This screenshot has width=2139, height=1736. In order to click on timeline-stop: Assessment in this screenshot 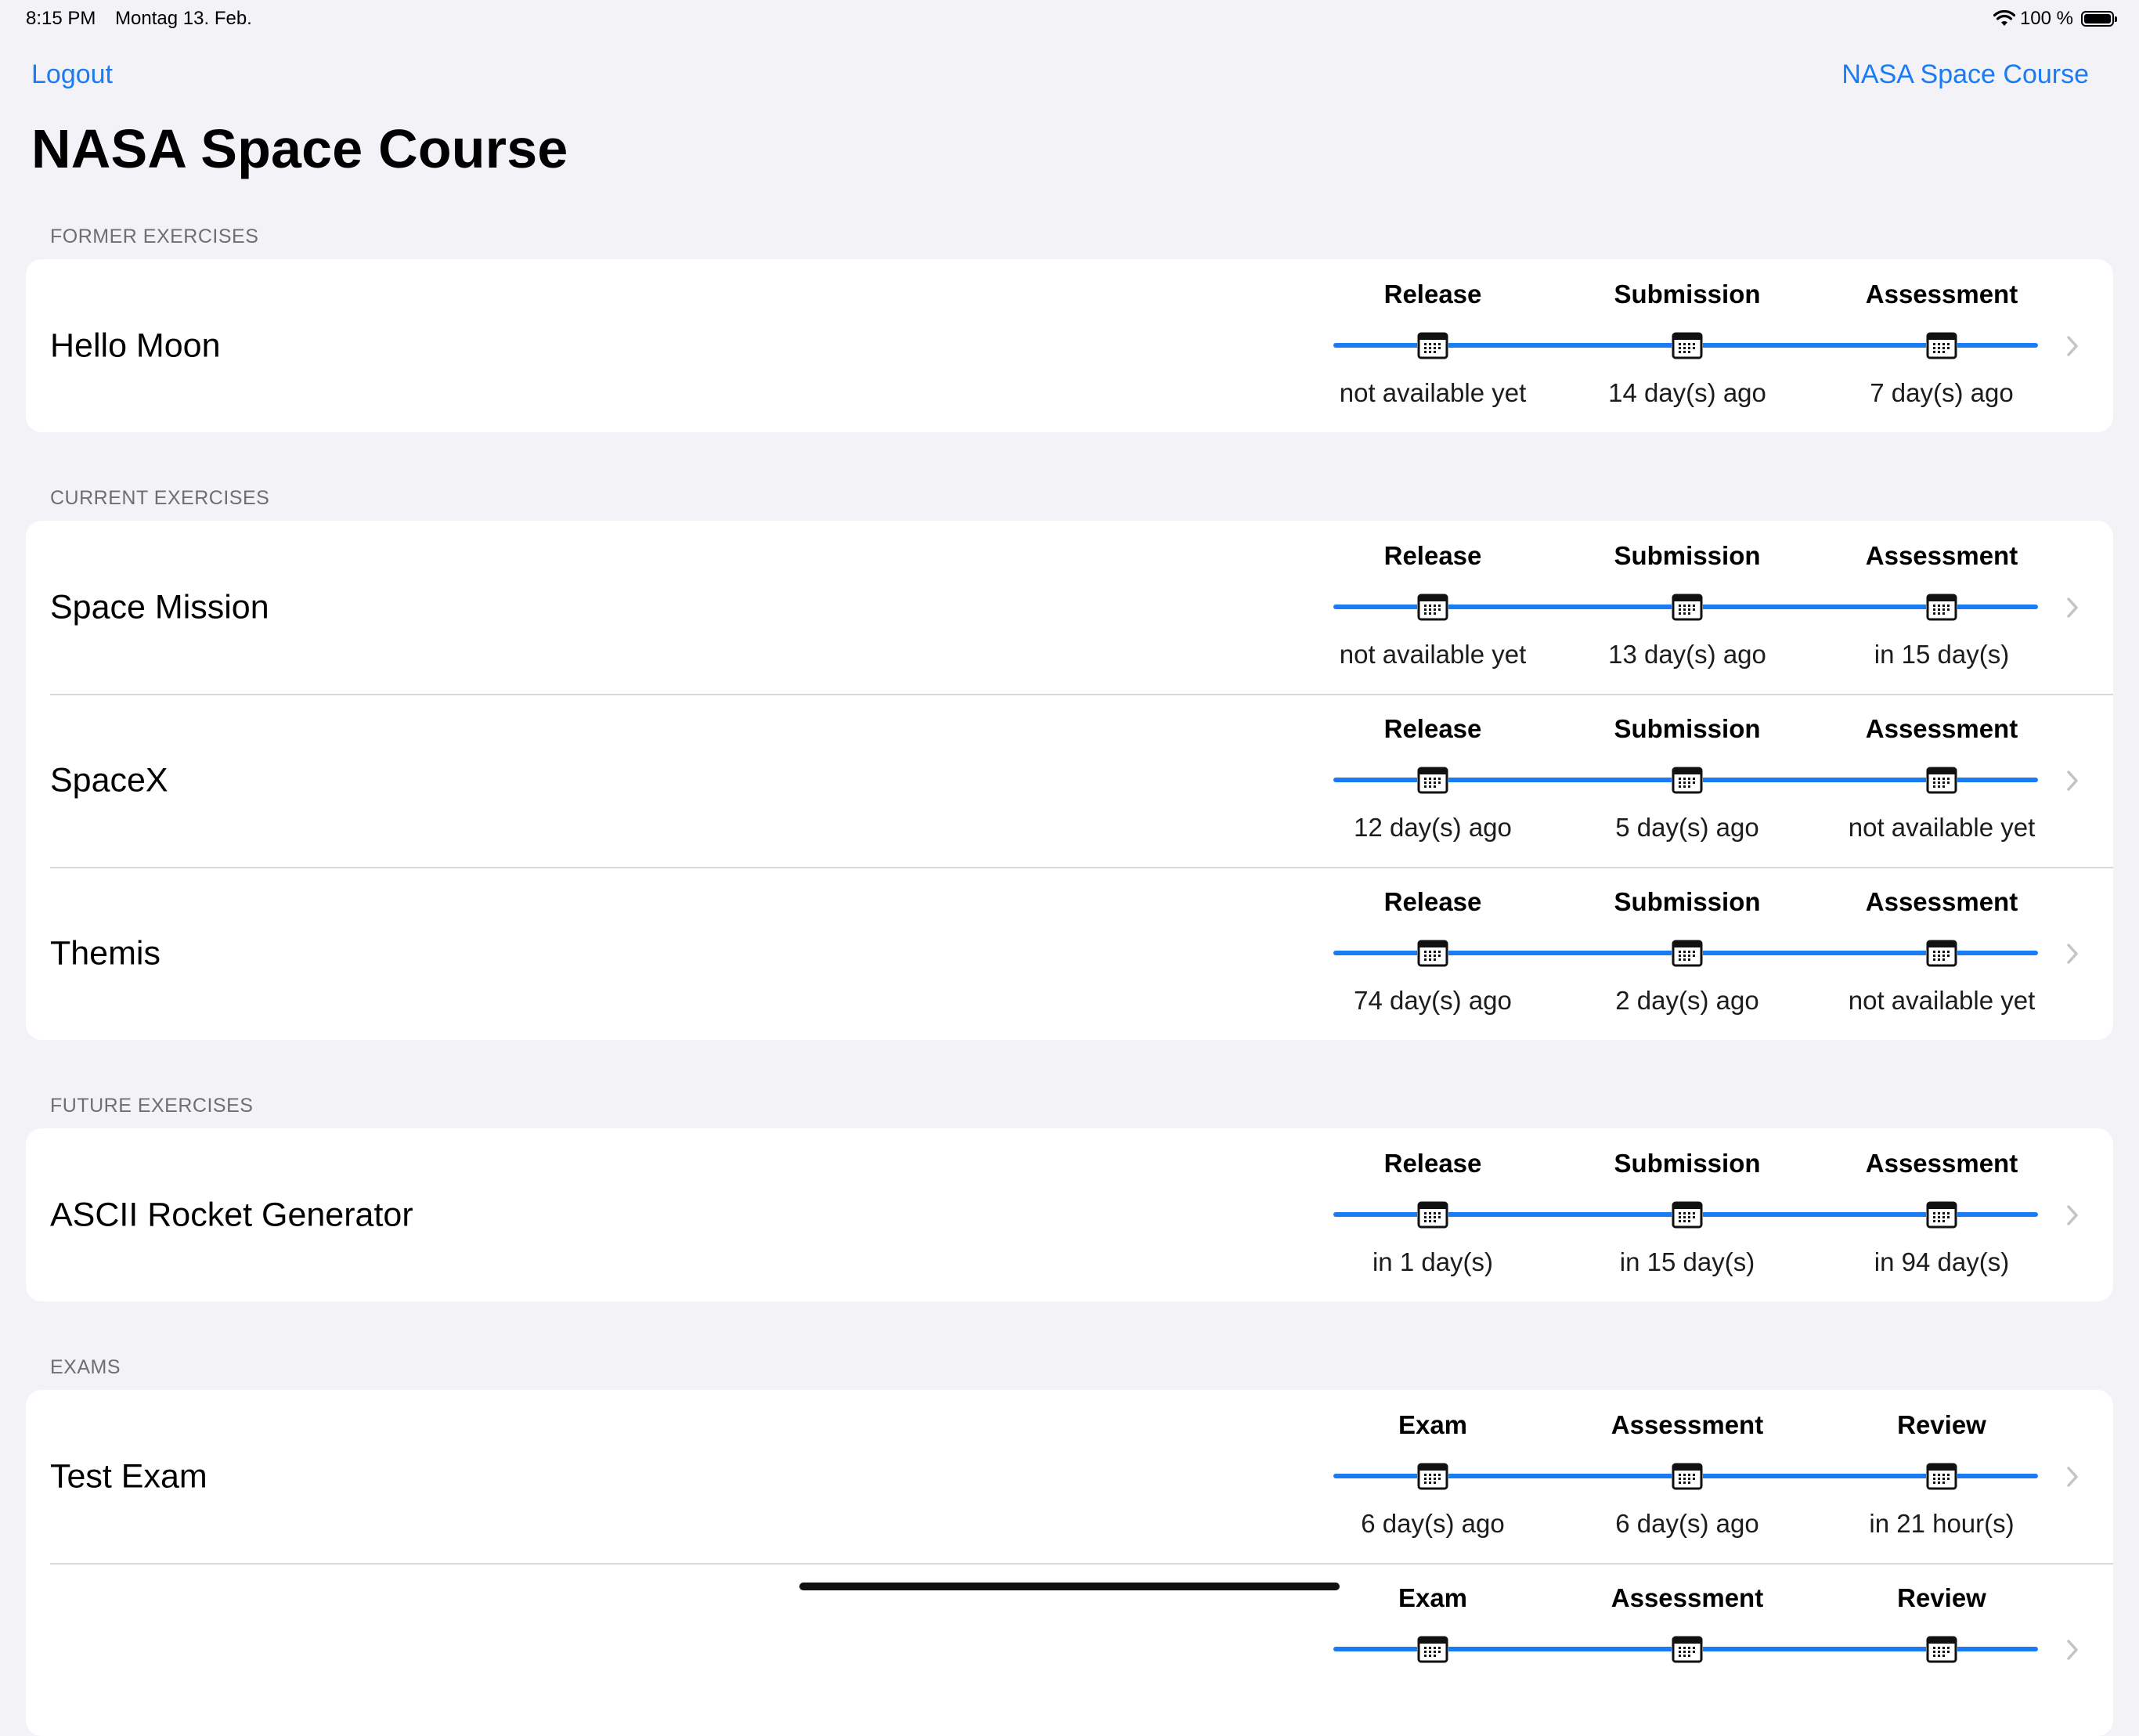, I will do `click(1687, 1649)`.